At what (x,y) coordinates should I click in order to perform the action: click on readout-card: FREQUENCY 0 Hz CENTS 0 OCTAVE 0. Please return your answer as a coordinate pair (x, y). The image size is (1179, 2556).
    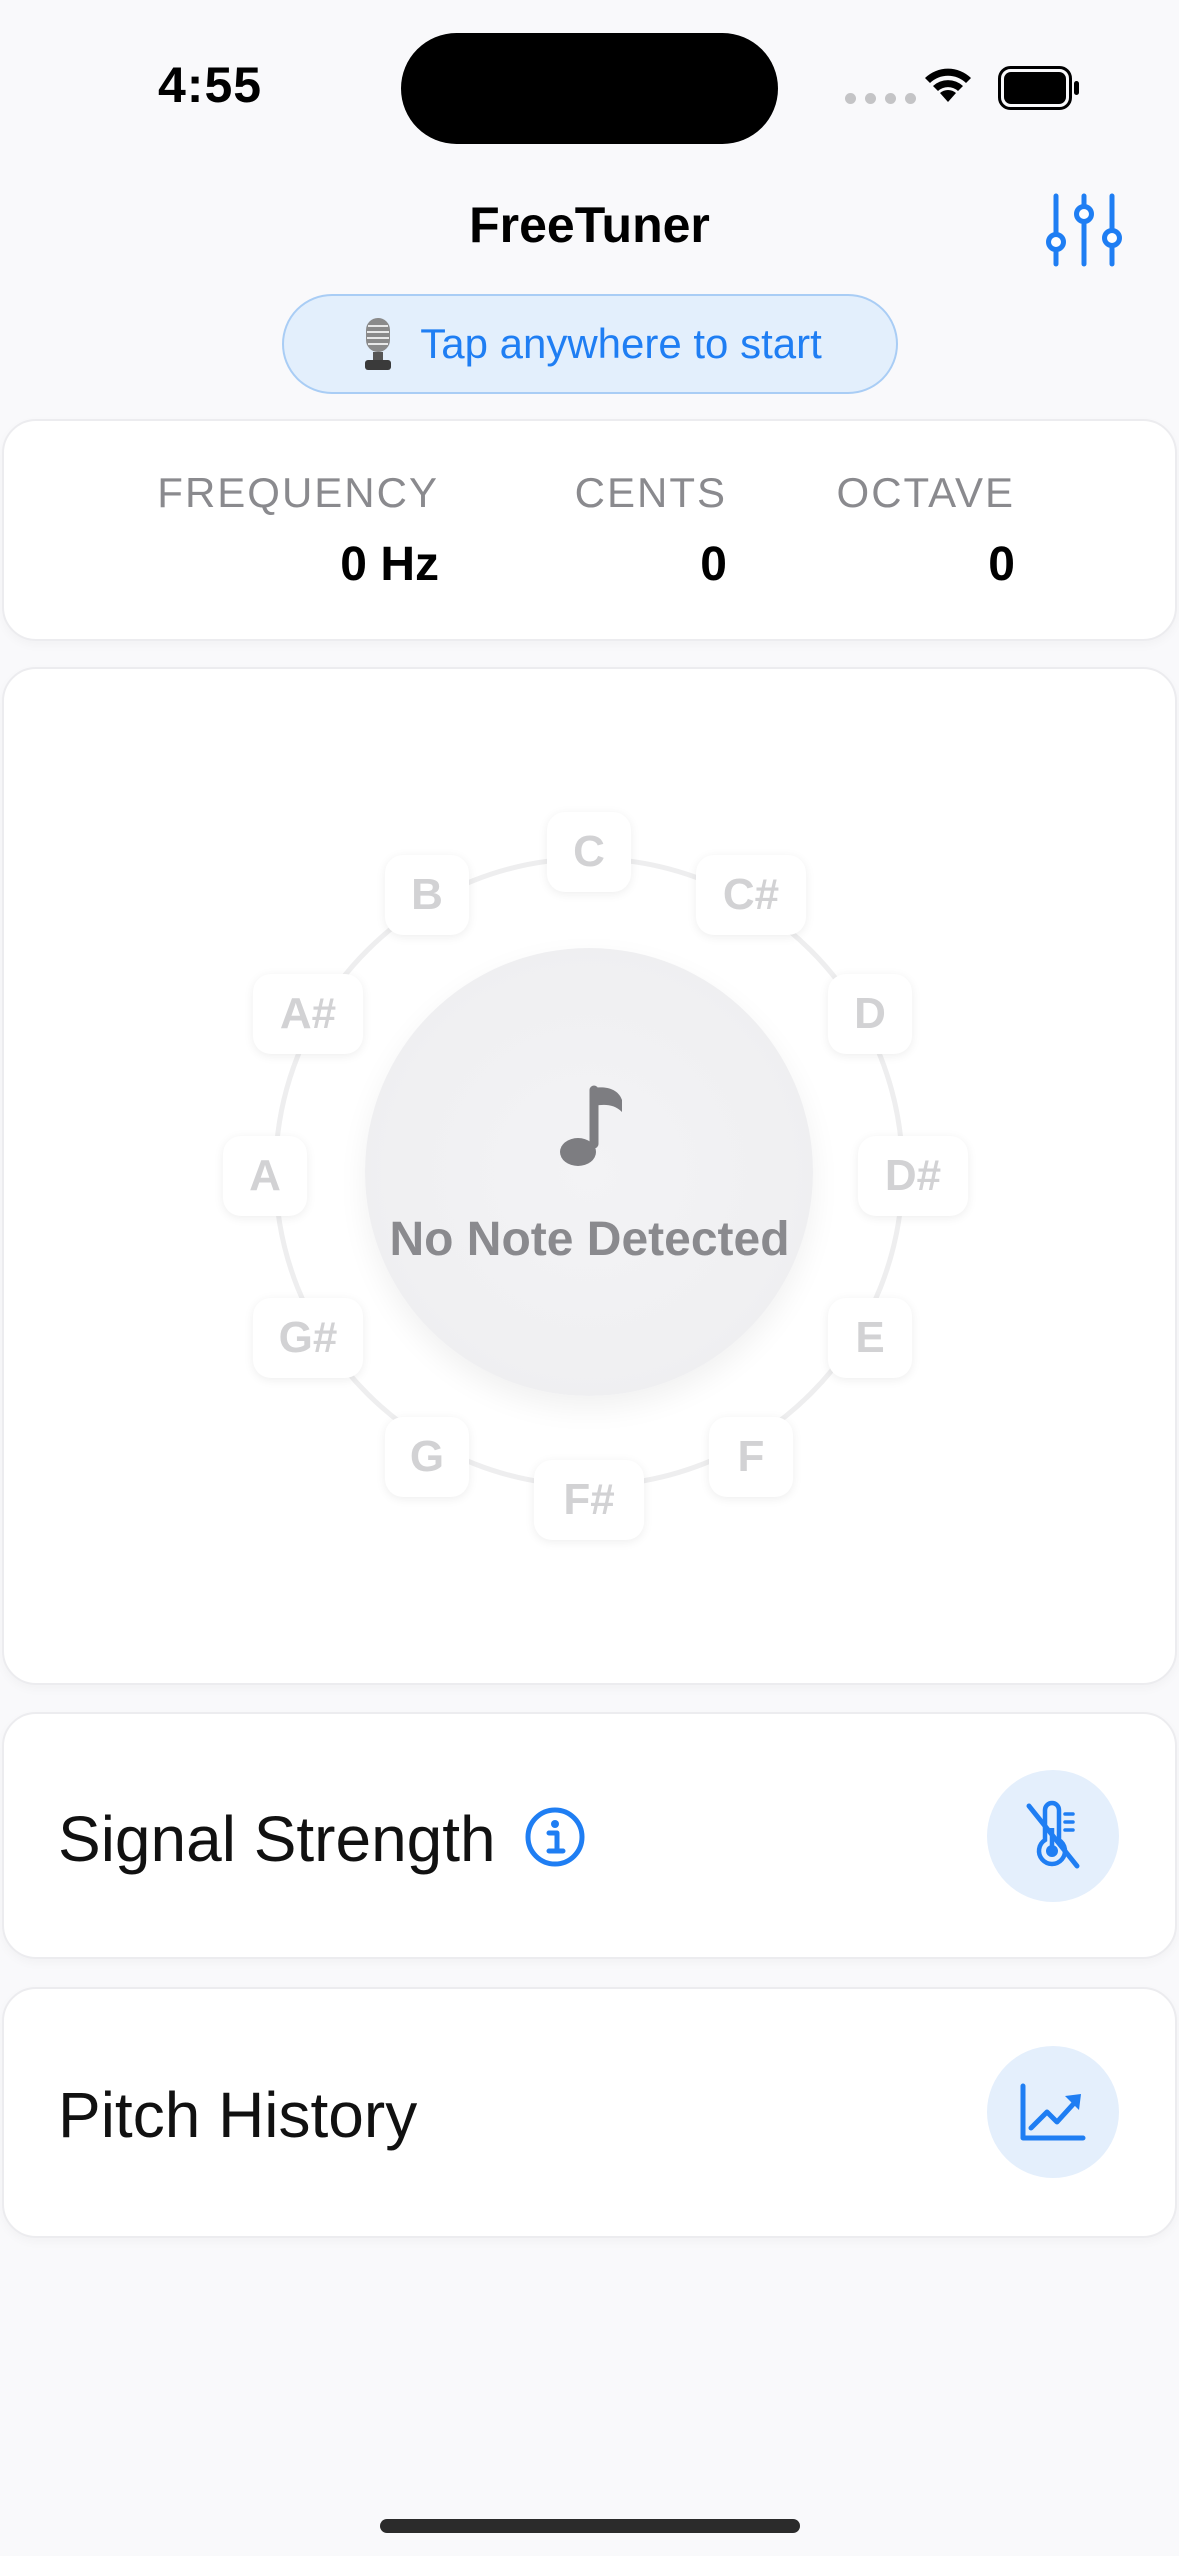
    Looking at the image, I should click on (589, 530).